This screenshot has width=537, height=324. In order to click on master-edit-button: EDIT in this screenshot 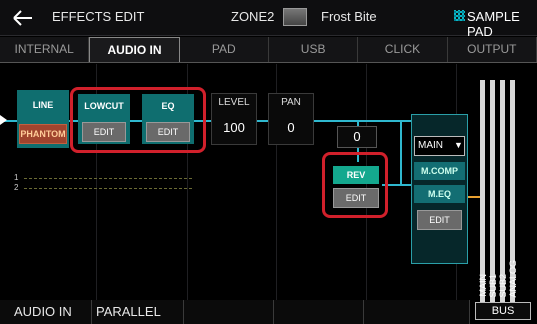, I will do `click(439, 220)`.